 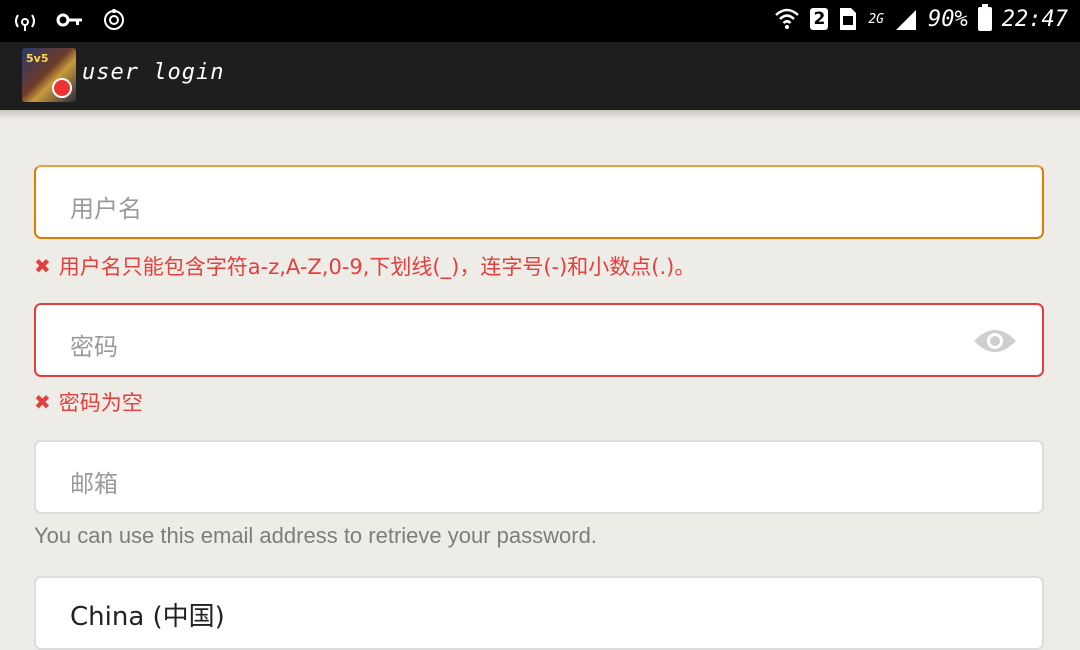 I want to click on app-icon-tag: 5v5, so click(x=37, y=58).